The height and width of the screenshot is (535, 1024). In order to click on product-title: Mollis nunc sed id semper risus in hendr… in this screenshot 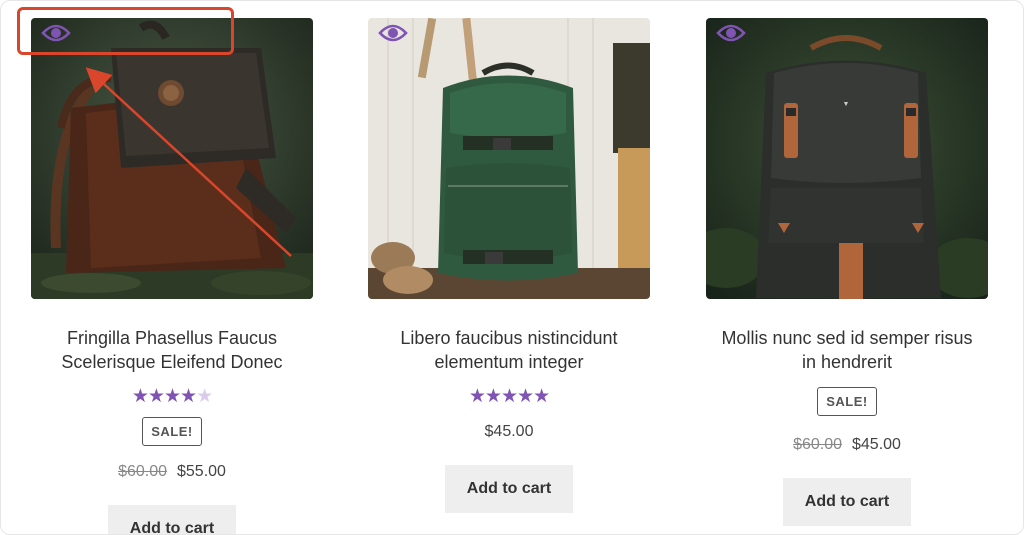, I will do `click(847, 350)`.